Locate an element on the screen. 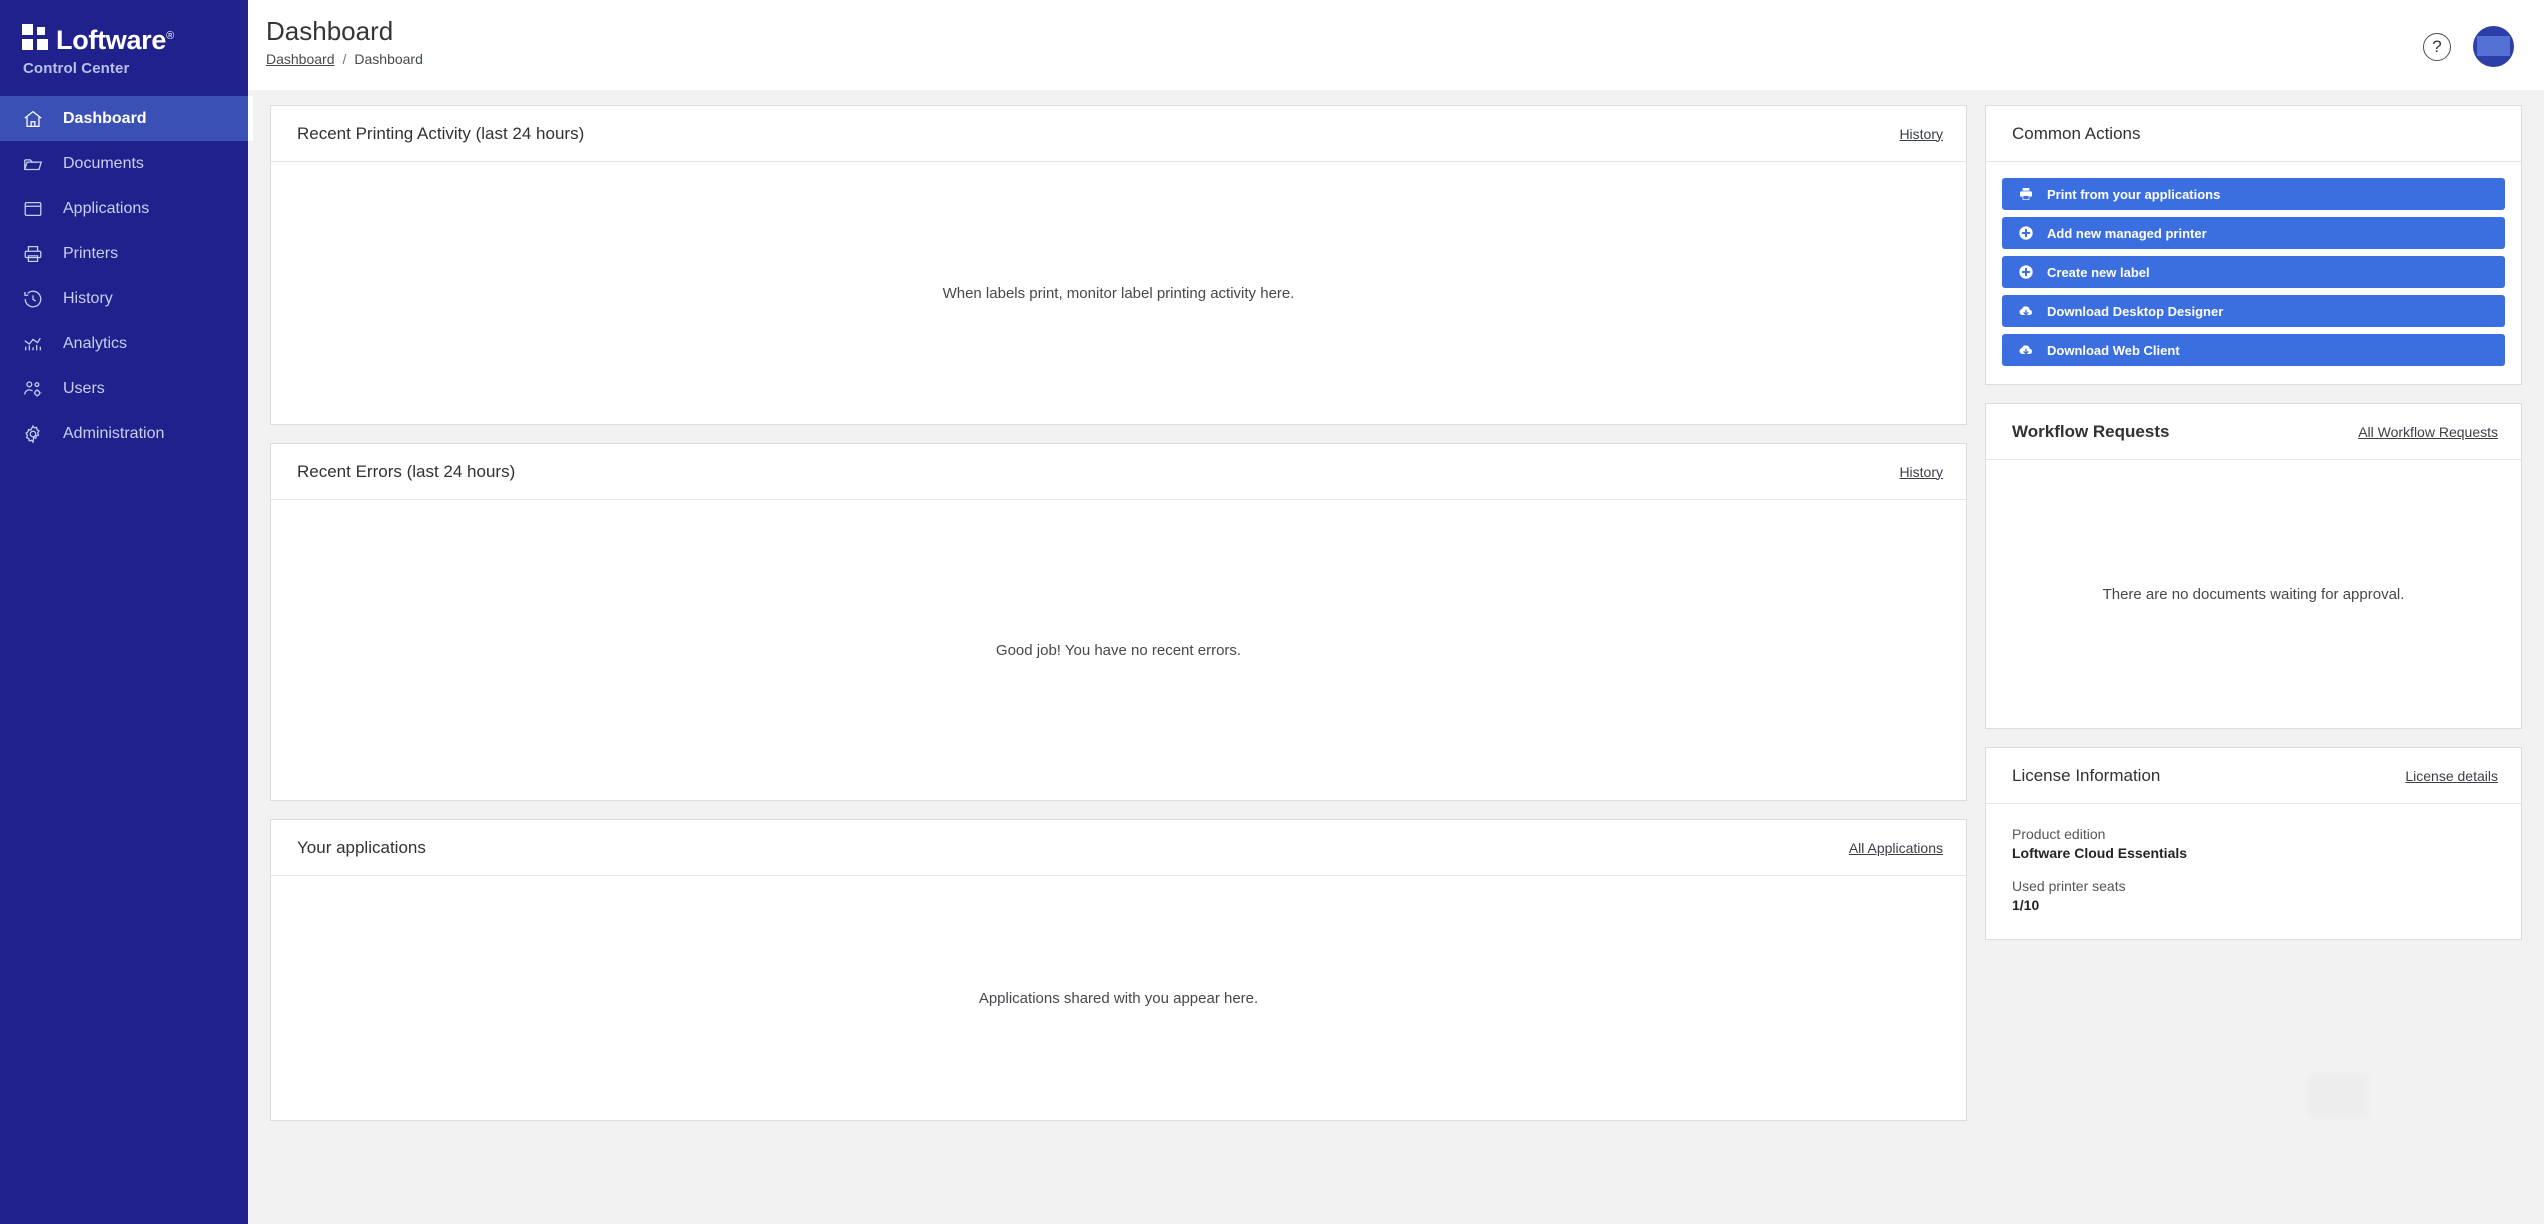  sidebar-item-applications: Applications is located at coordinates (124, 208).